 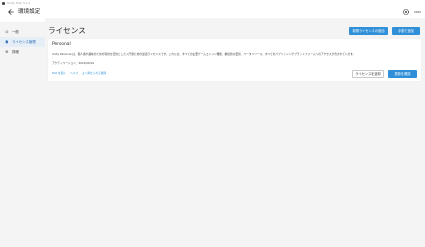 What do you see at coordinates (94, 73) in the screenshot?
I see `questions-link: よく寄せられる質問` at bounding box center [94, 73].